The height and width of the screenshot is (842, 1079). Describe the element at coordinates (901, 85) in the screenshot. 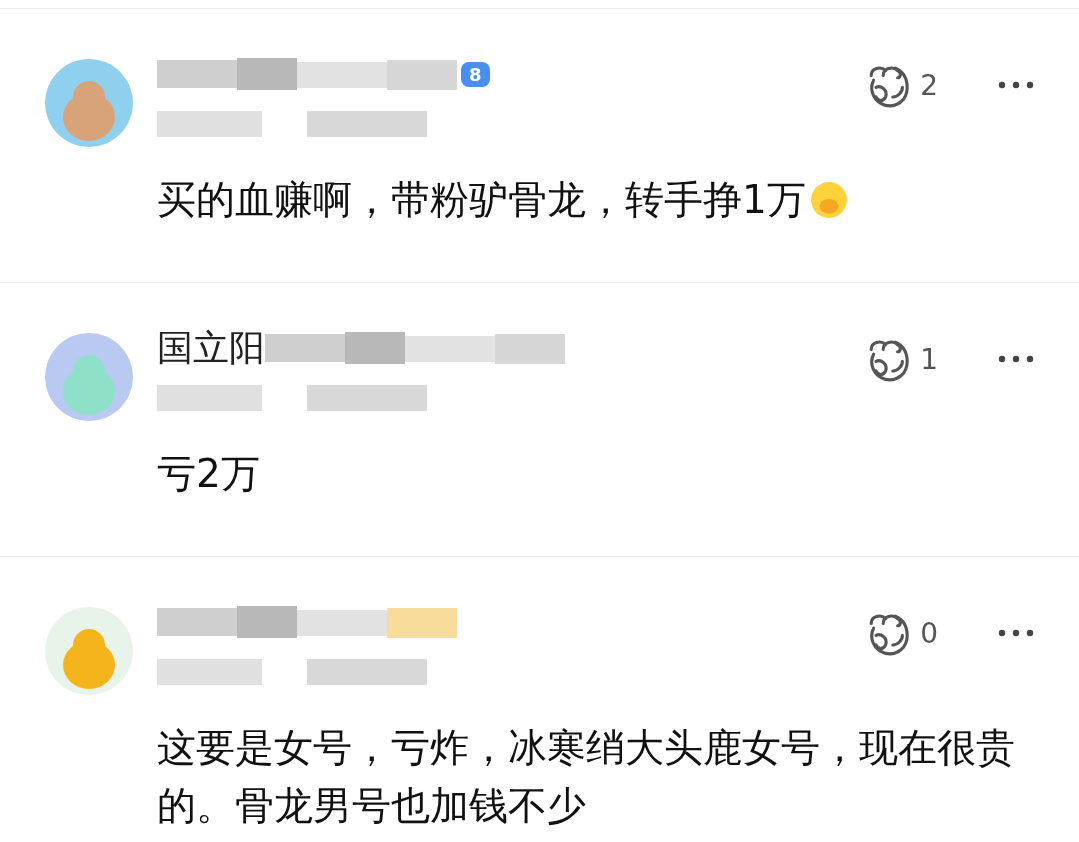

I see `like-button: 2` at that location.